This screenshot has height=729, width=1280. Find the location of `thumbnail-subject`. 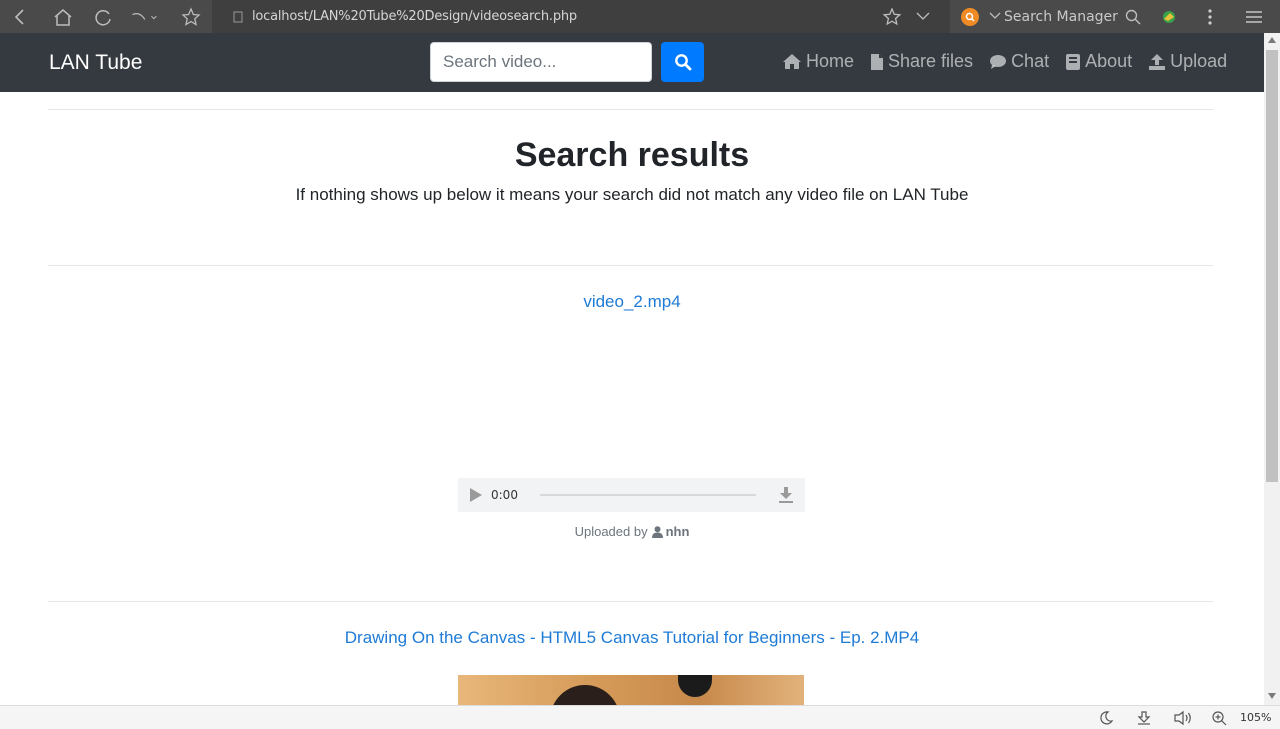

thumbnail-subject is located at coordinates (585, 695).